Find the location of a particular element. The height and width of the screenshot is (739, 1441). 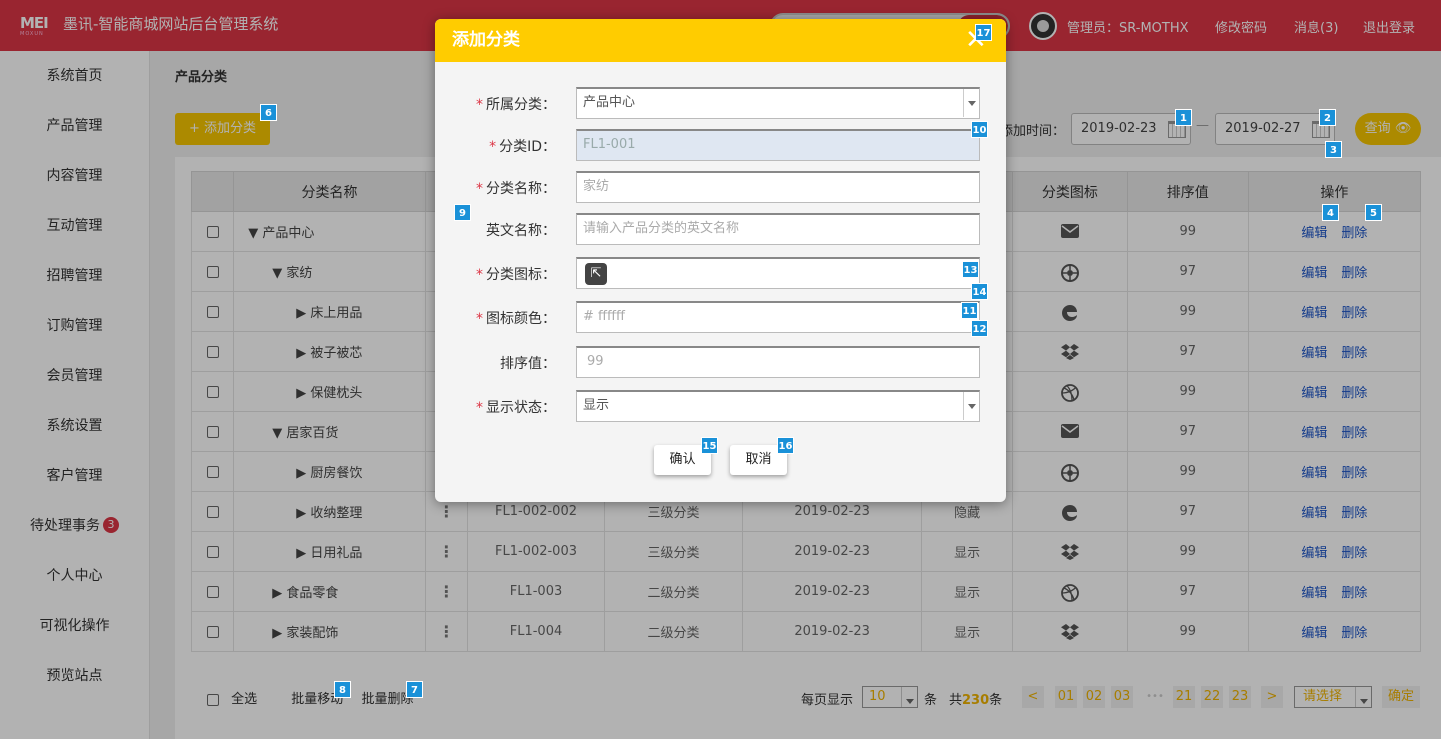

marker-16: 16 is located at coordinates (785, 445).